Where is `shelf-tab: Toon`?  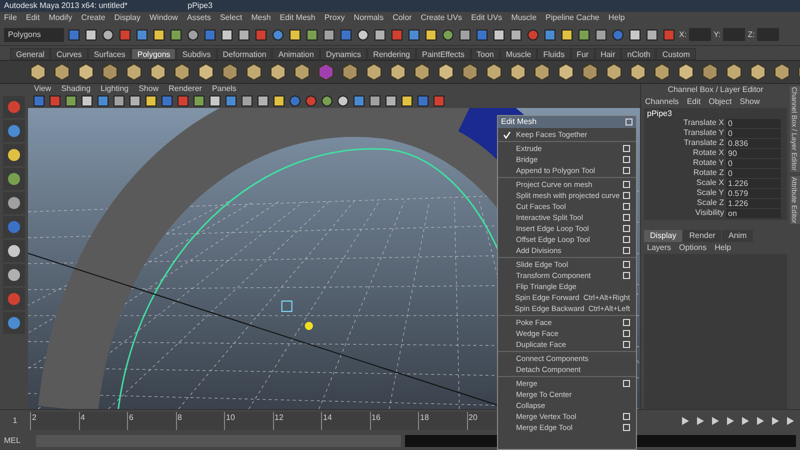
shelf-tab: Toon is located at coordinates (485, 54).